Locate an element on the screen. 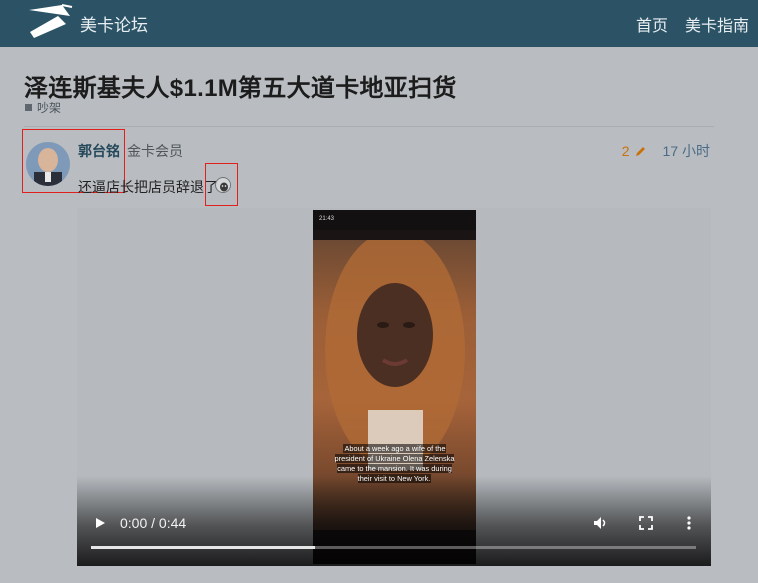 The height and width of the screenshot is (583, 758). post-meta: 2 17 小时 is located at coordinates (666, 151).